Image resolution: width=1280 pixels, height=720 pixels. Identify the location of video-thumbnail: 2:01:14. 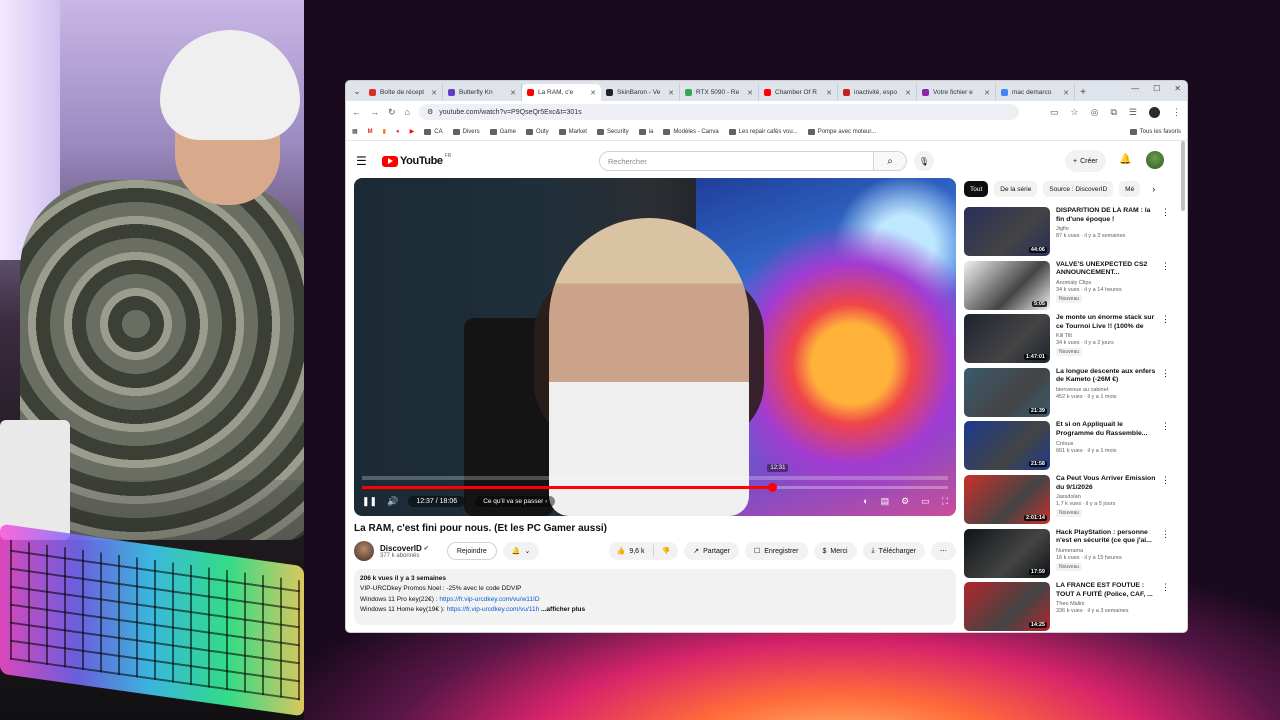
(1007, 499).